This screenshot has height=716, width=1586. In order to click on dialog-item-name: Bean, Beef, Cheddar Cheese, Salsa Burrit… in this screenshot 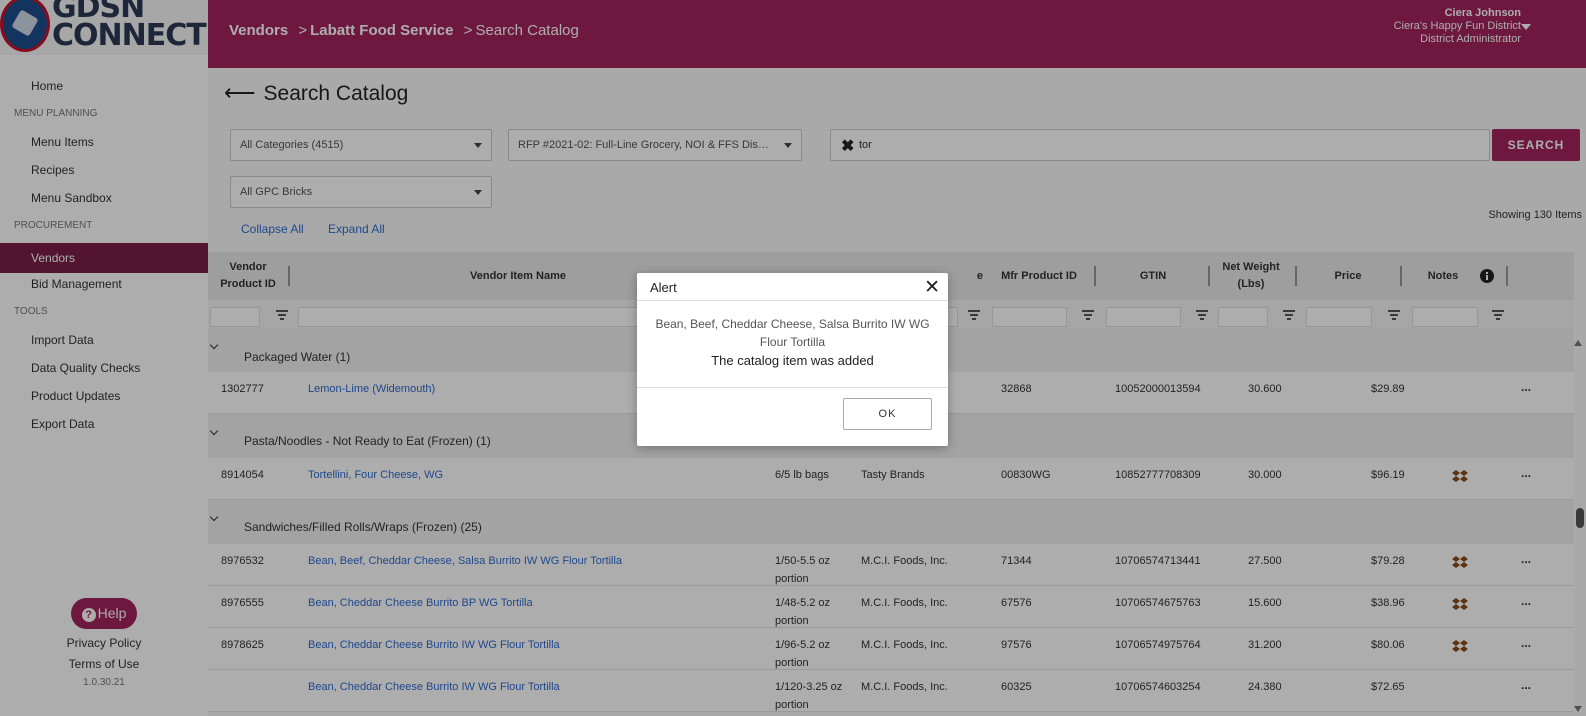, I will do `click(792, 333)`.